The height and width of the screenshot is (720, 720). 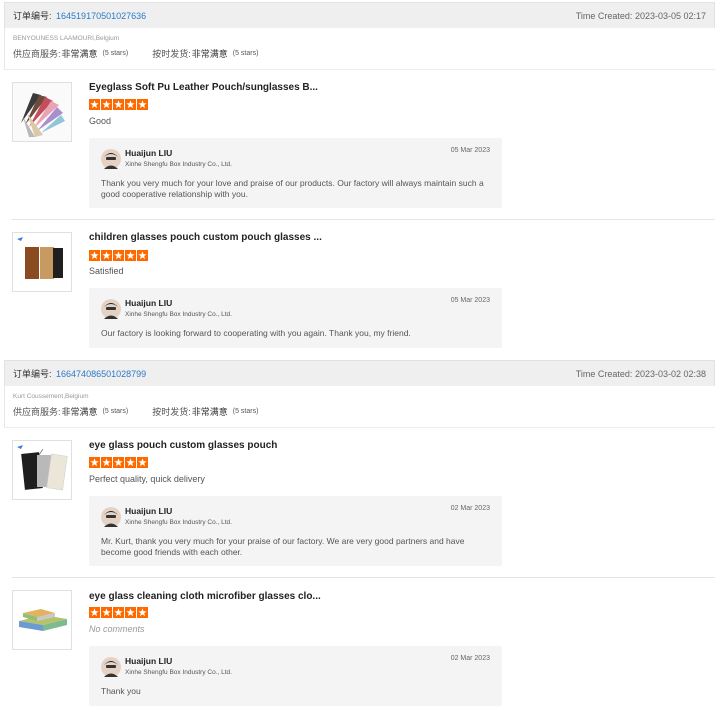 I want to click on buyer-name: BENYOUNESS LAAMOURI,Belgium, so click(x=66, y=38).